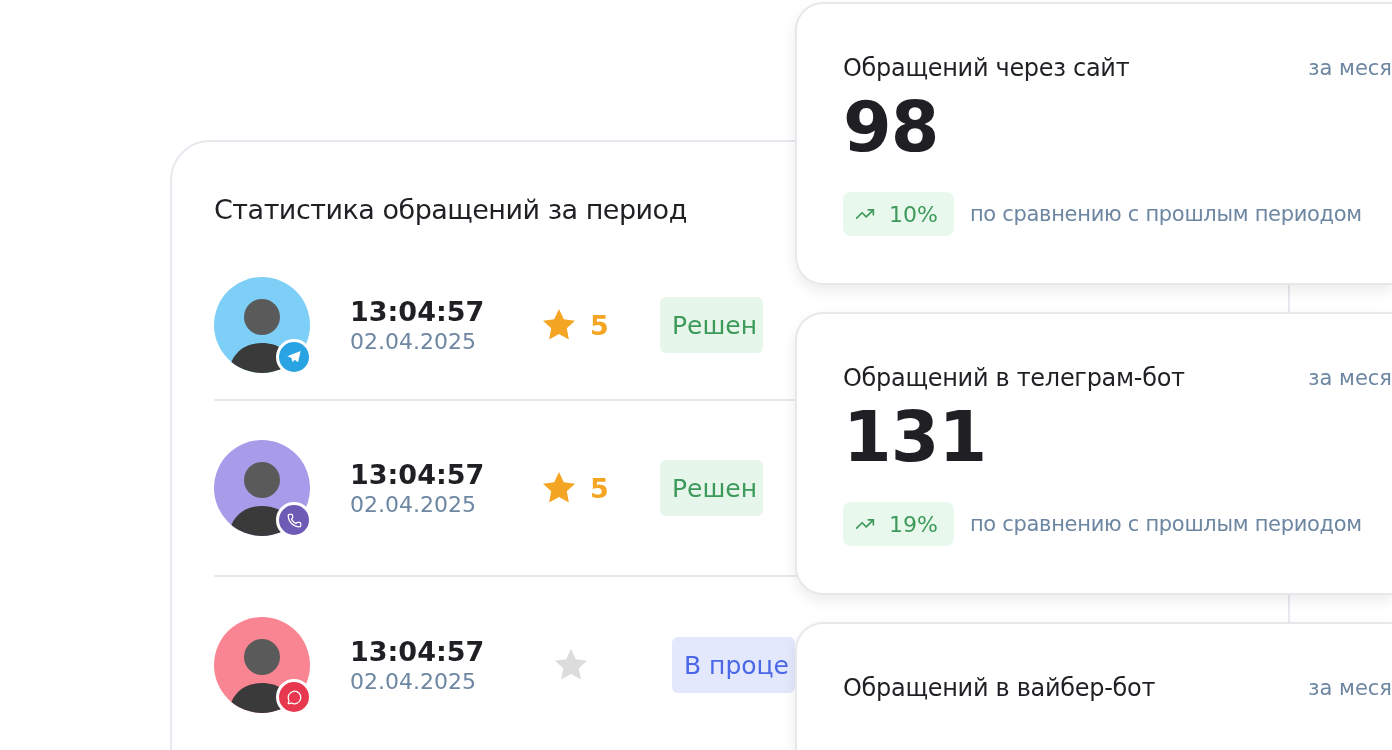 The image size is (1392, 750). What do you see at coordinates (986, 68) in the screenshot?
I see `card-title: Обращений через сайт` at bounding box center [986, 68].